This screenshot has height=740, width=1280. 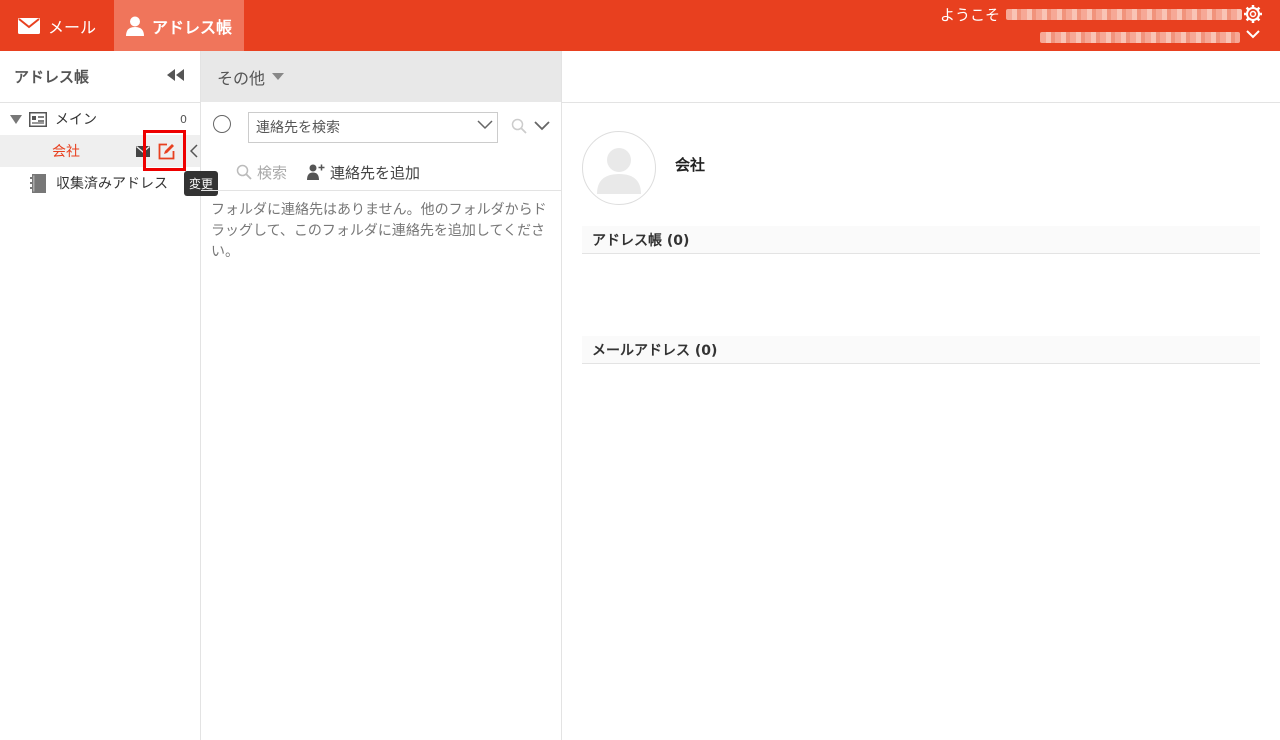 I want to click on add-contact-button: 連絡先を追加, so click(x=363, y=172).